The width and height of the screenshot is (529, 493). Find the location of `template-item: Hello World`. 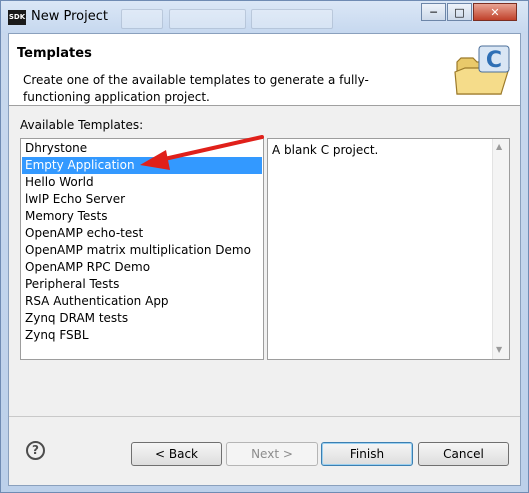

template-item: Hello World is located at coordinates (142, 182).